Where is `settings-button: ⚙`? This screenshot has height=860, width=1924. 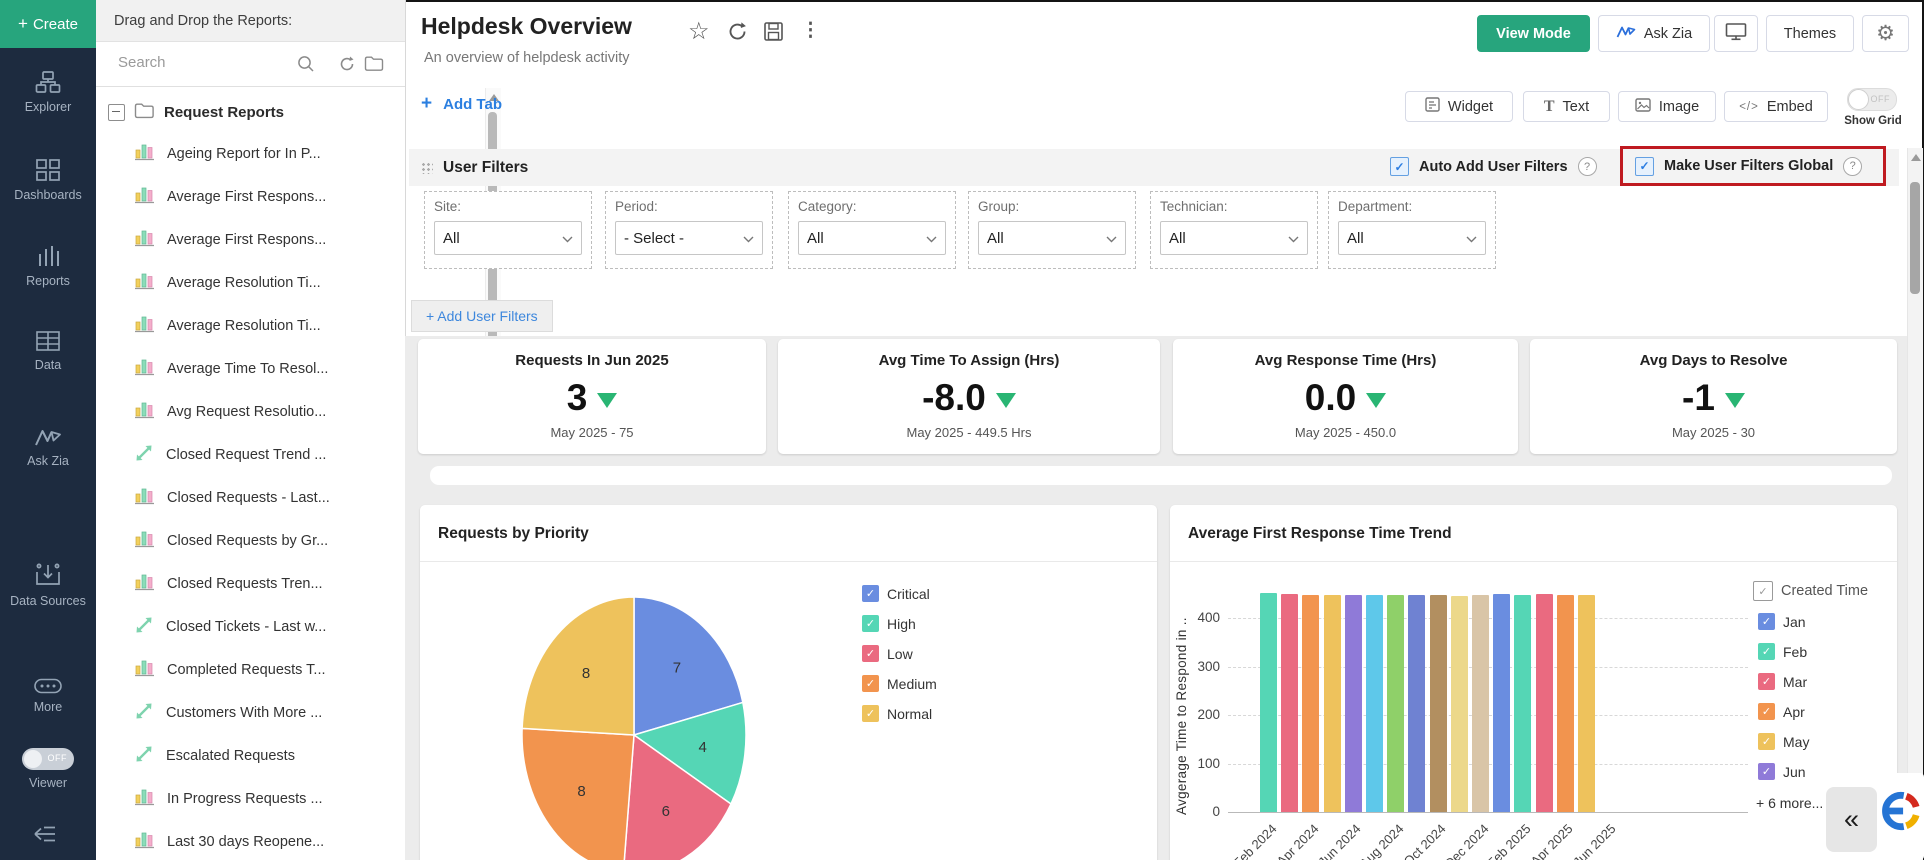 settings-button: ⚙ is located at coordinates (1885, 33).